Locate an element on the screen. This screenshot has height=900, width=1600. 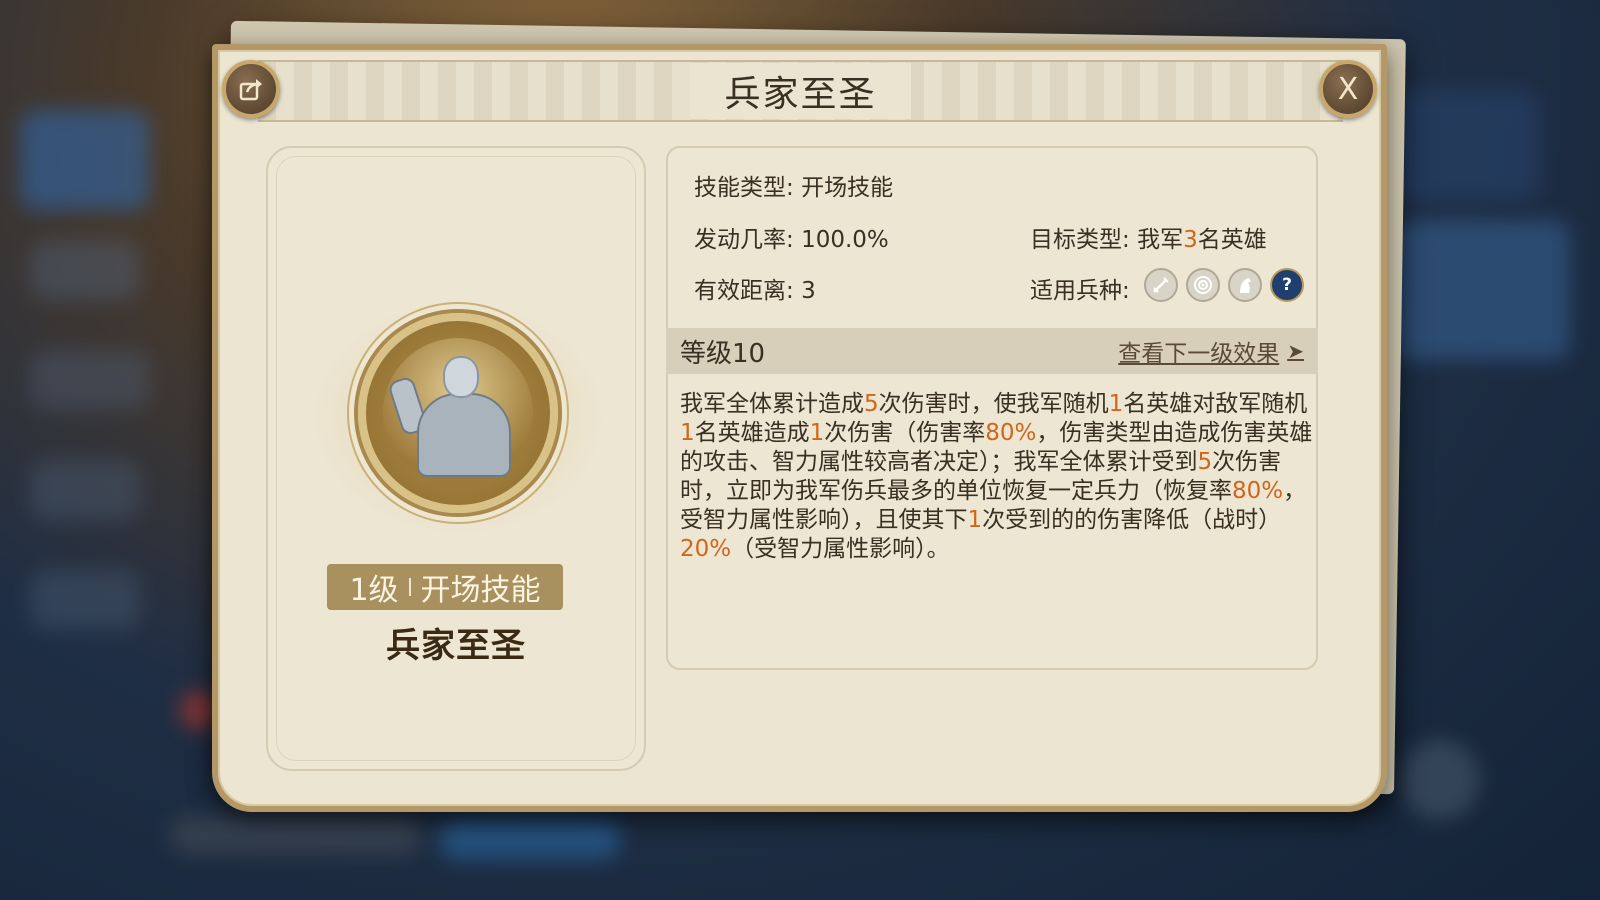
scholar-figure-icon is located at coordinates (458, 413).